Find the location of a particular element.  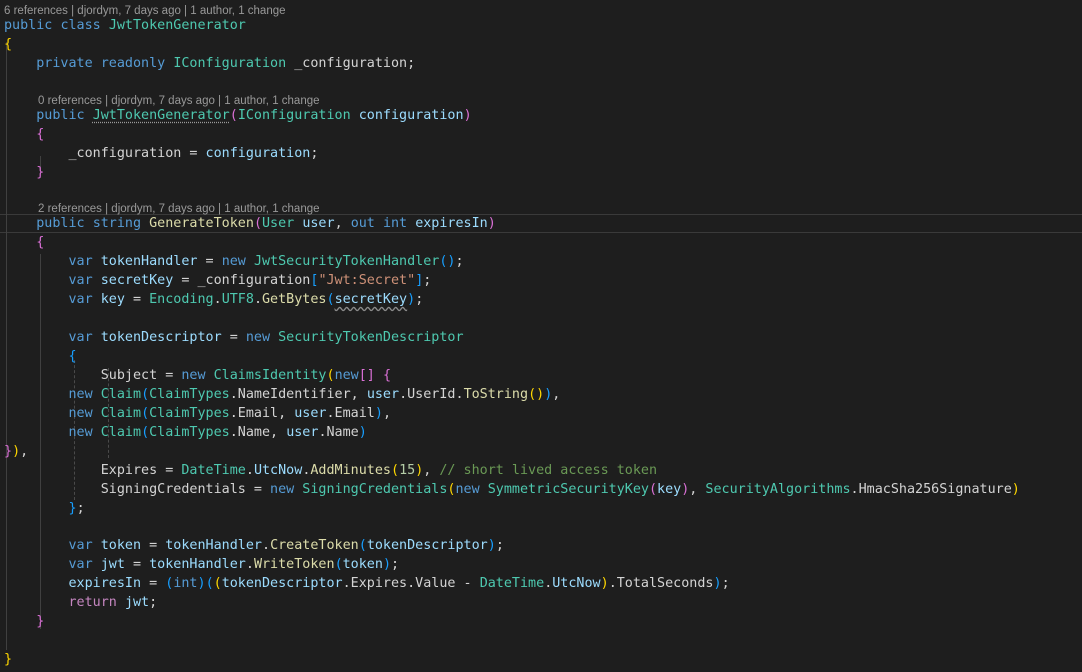

code-token: // short lived access token is located at coordinates (548, 470).